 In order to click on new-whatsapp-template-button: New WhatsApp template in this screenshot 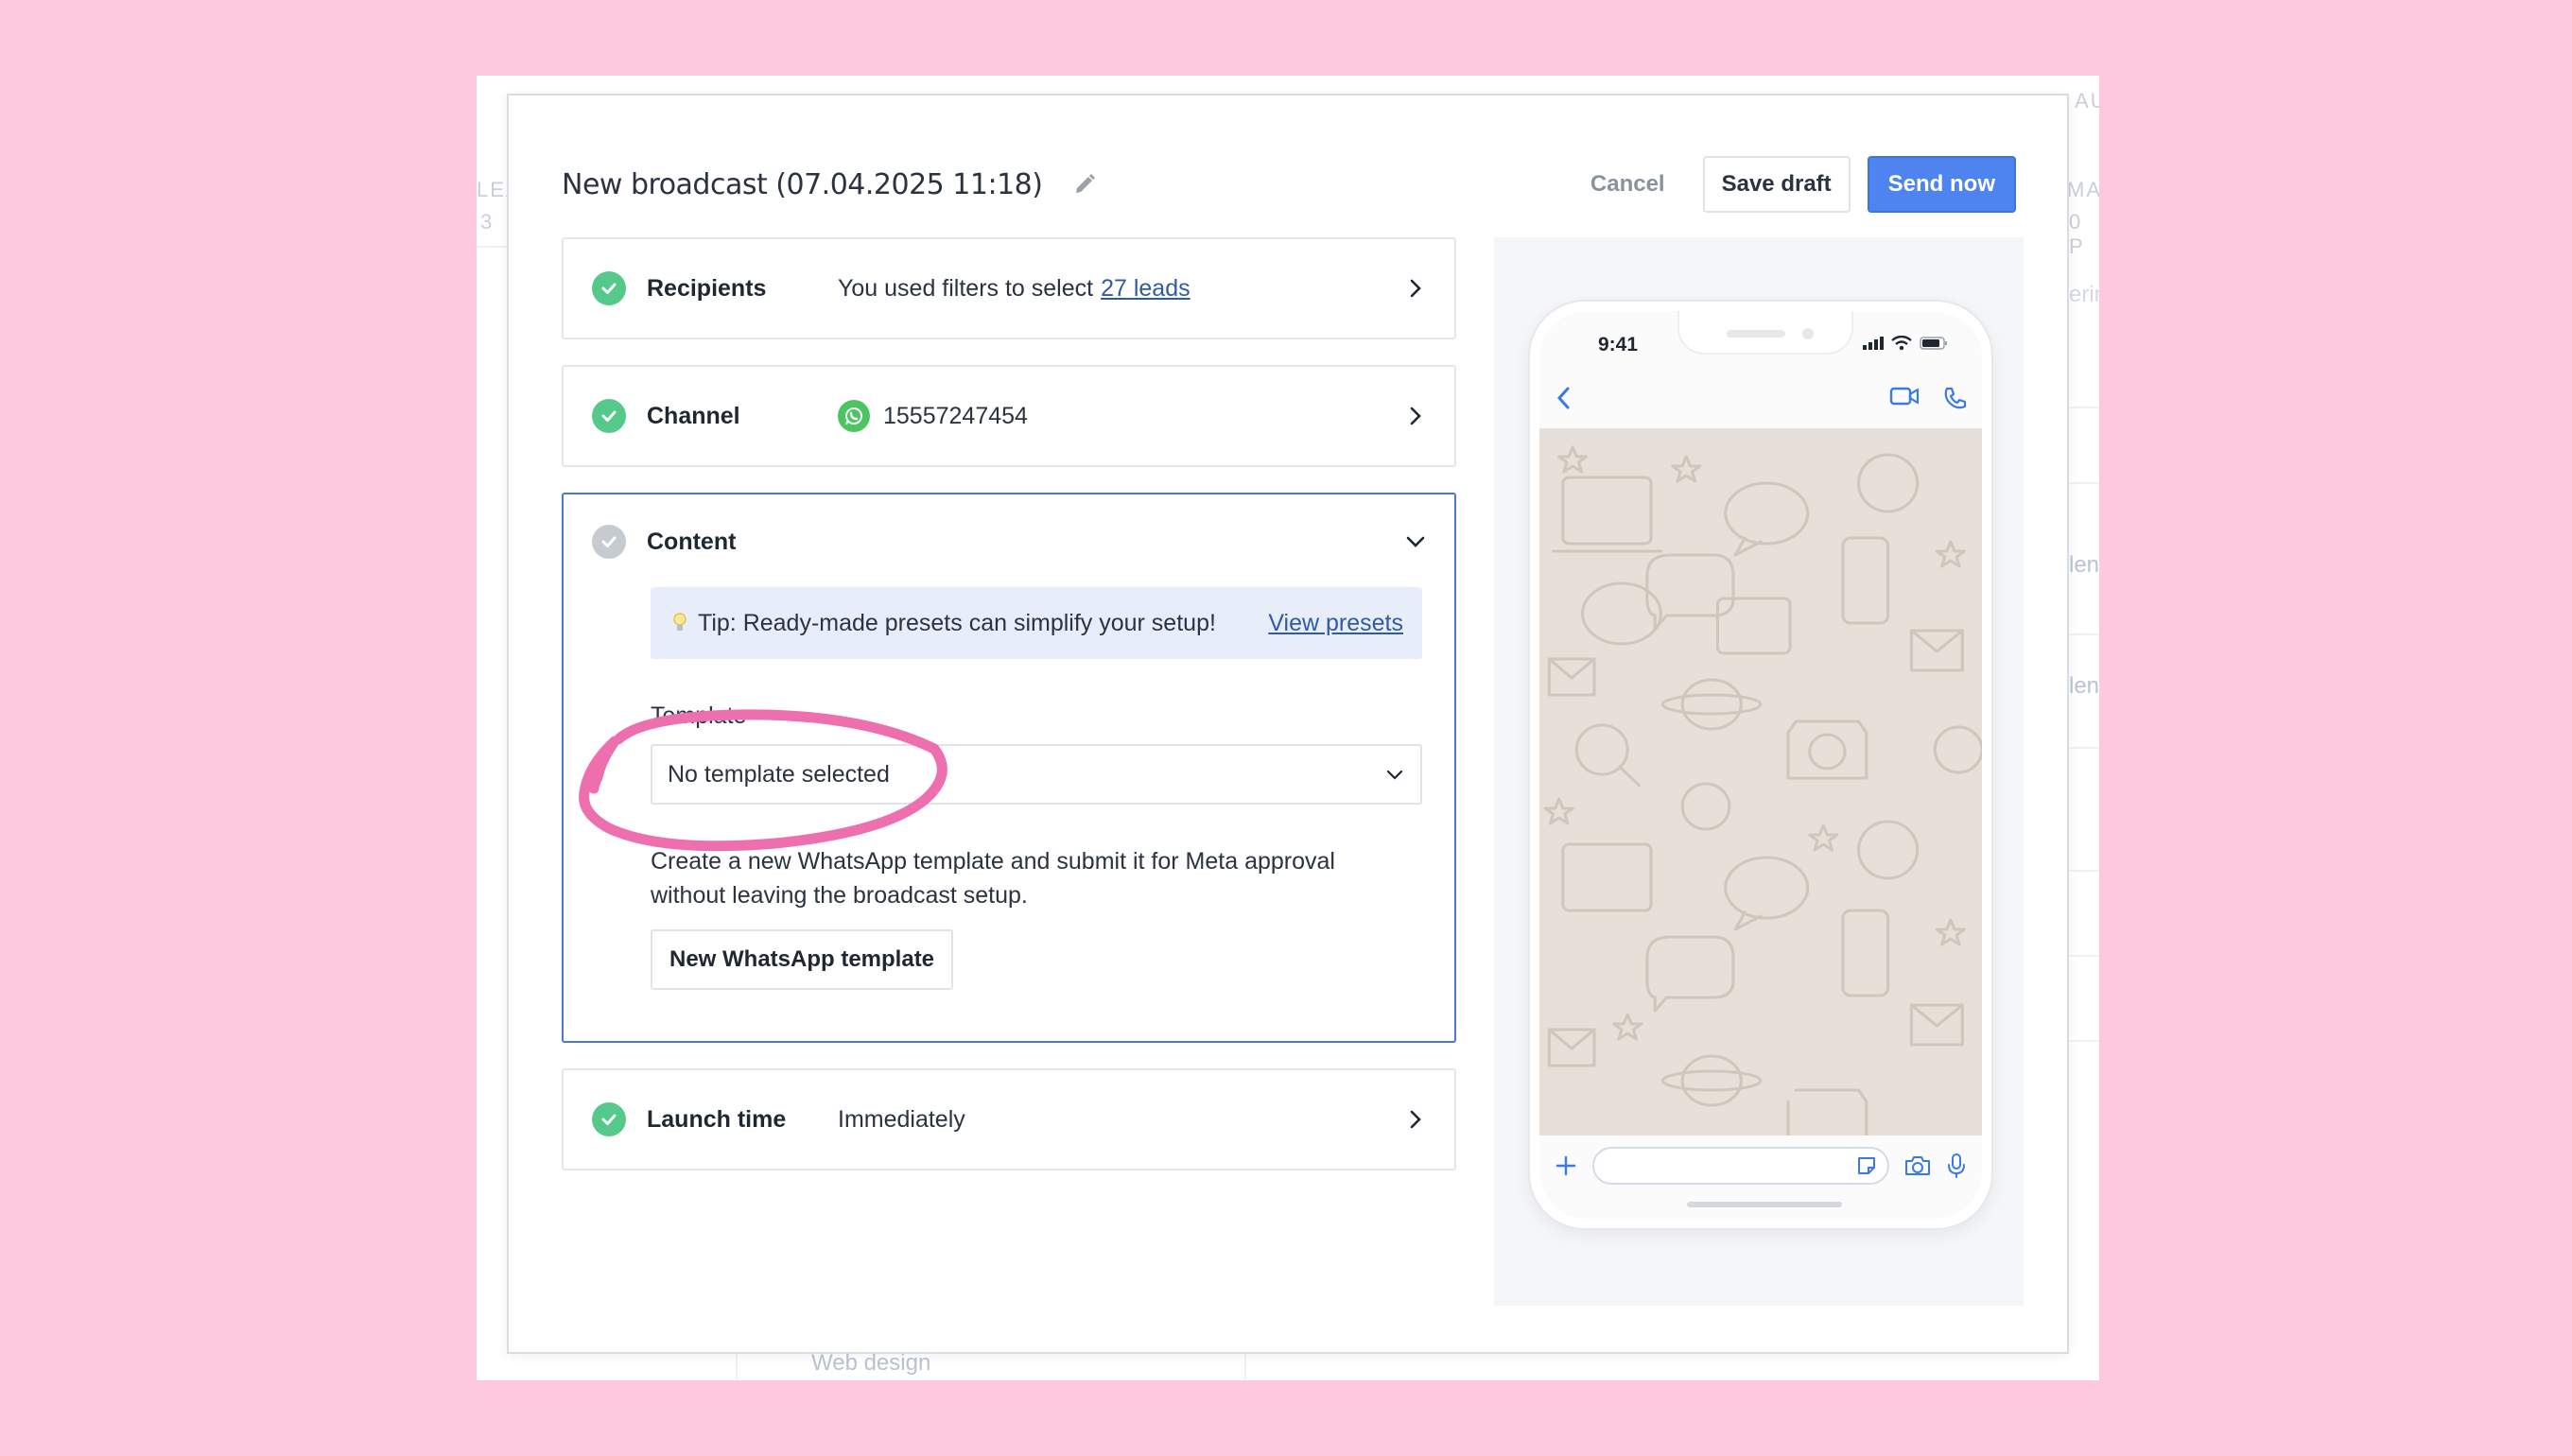, I will do `click(802, 959)`.